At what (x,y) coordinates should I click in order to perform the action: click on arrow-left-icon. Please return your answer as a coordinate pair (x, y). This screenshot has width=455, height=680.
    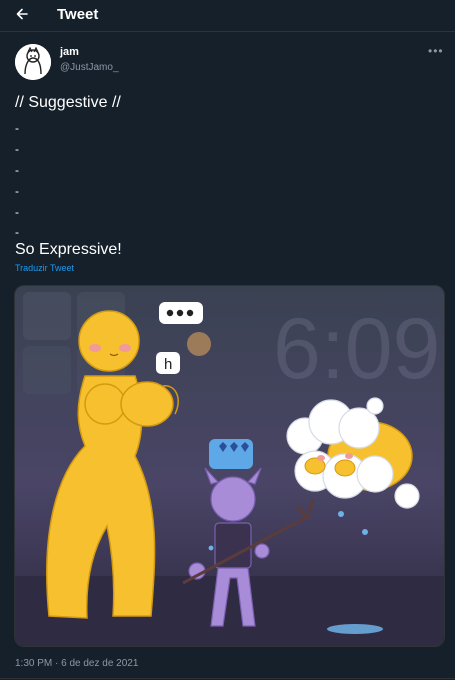
    Looking at the image, I should click on (22, 14).